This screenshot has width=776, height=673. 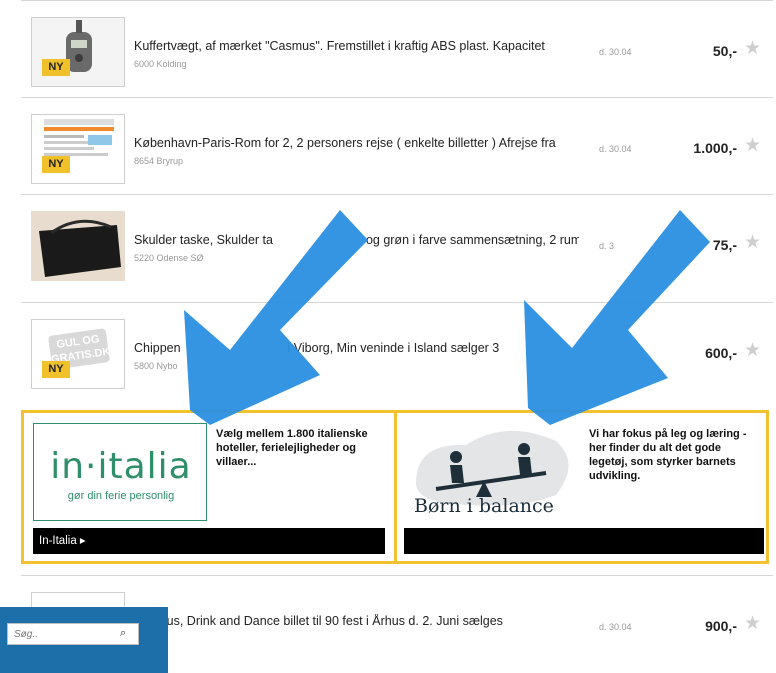 What do you see at coordinates (209, 541) in the screenshot?
I see `ad-link-in-italia: In-Italia ▸` at bounding box center [209, 541].